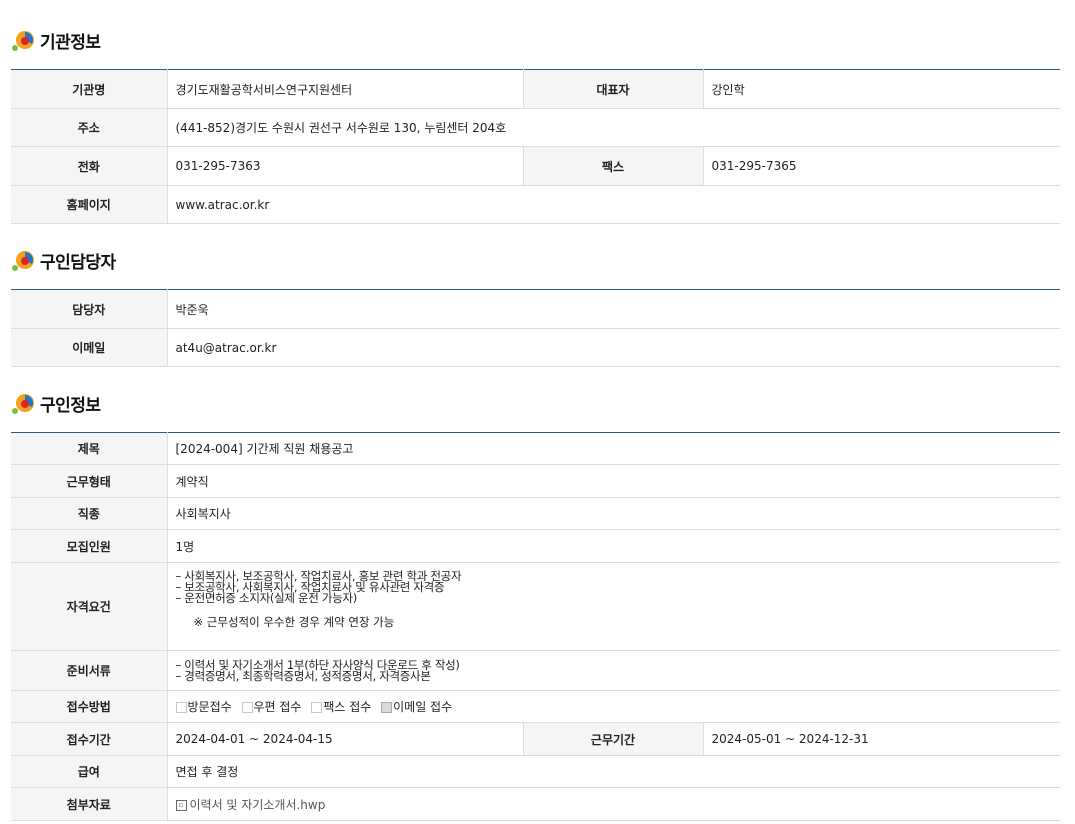 The image size is (1075, 824). Describe the element at coordinates (257, 804) in the screenshot. I see `attachment-filename: 이력서 및 자기소개서.hwp` at that location.